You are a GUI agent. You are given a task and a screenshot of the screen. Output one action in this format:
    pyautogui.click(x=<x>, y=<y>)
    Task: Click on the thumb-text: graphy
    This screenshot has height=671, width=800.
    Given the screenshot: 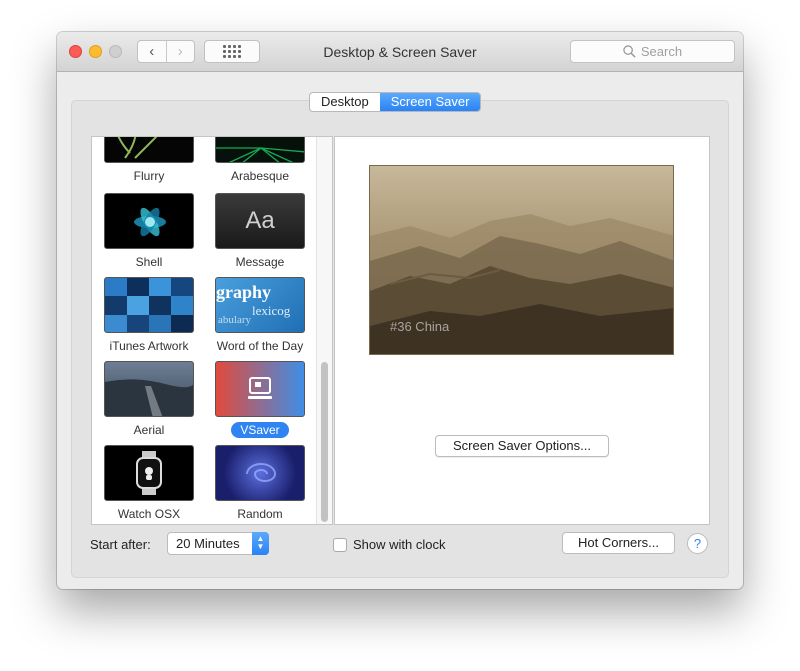 What is the action you would take?
    pyautogui.click(x=244, y=292)
    